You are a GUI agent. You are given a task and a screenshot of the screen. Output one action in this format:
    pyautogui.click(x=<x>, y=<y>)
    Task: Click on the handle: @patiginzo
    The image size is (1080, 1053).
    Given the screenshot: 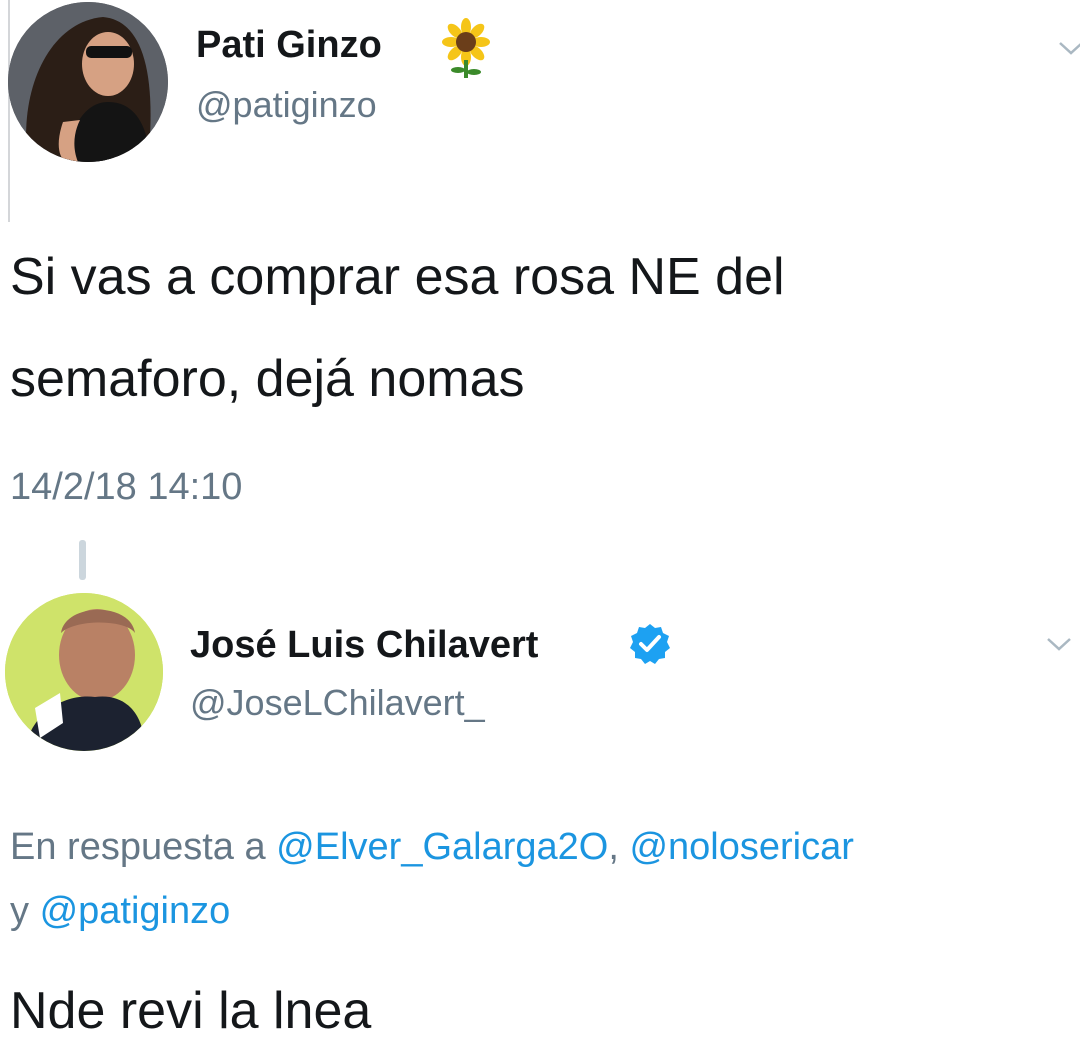 What is the action you would take?
    pyautogui.click(x=286, y=105)
    